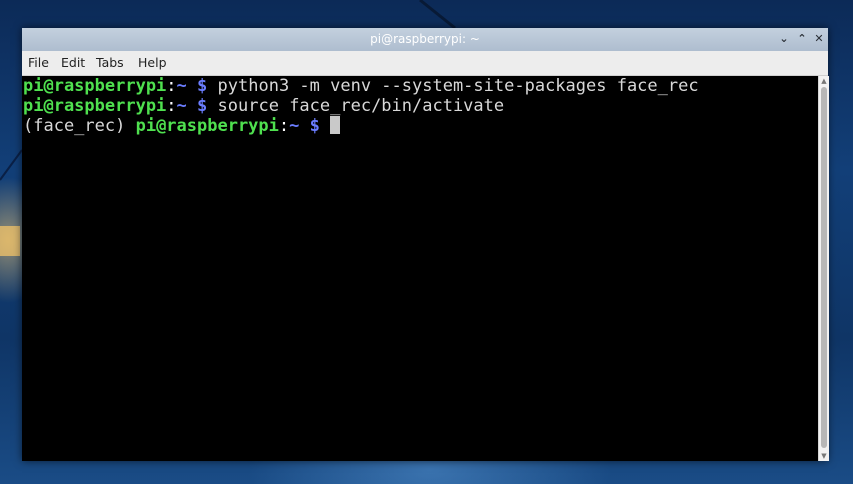 Image resolution: width=853 pixels, height=484 pixels. What do you see at coordinates (824, 456) in the screenshot?
I see `scroll-down-arrow-icon: ▼` at bounding box center [824, 456].